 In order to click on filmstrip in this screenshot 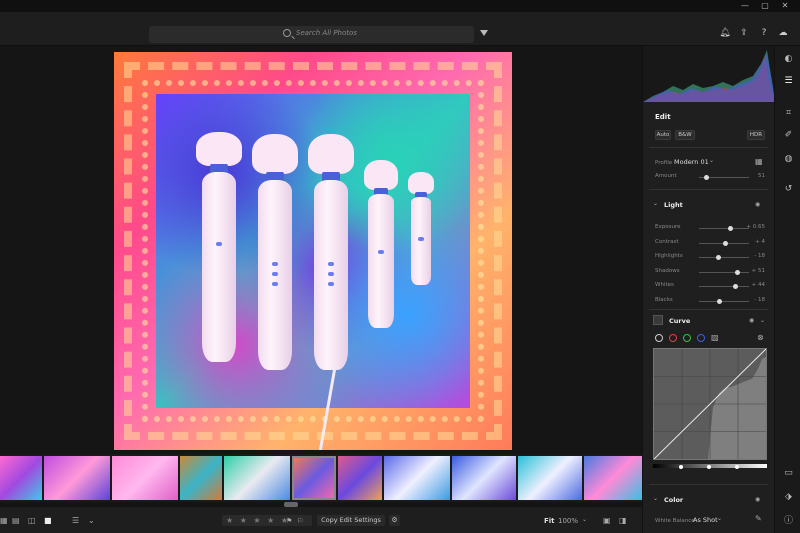, I will do `click(321, 478)`.